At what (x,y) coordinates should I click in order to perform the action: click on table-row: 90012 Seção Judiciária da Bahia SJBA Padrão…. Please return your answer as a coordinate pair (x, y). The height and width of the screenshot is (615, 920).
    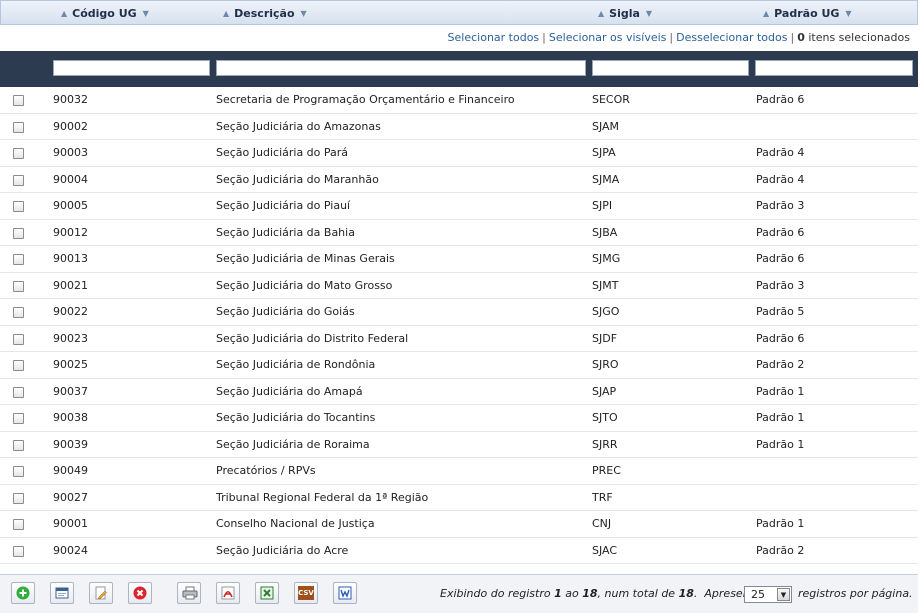
    Looking at the image, I should click on (459, 233).